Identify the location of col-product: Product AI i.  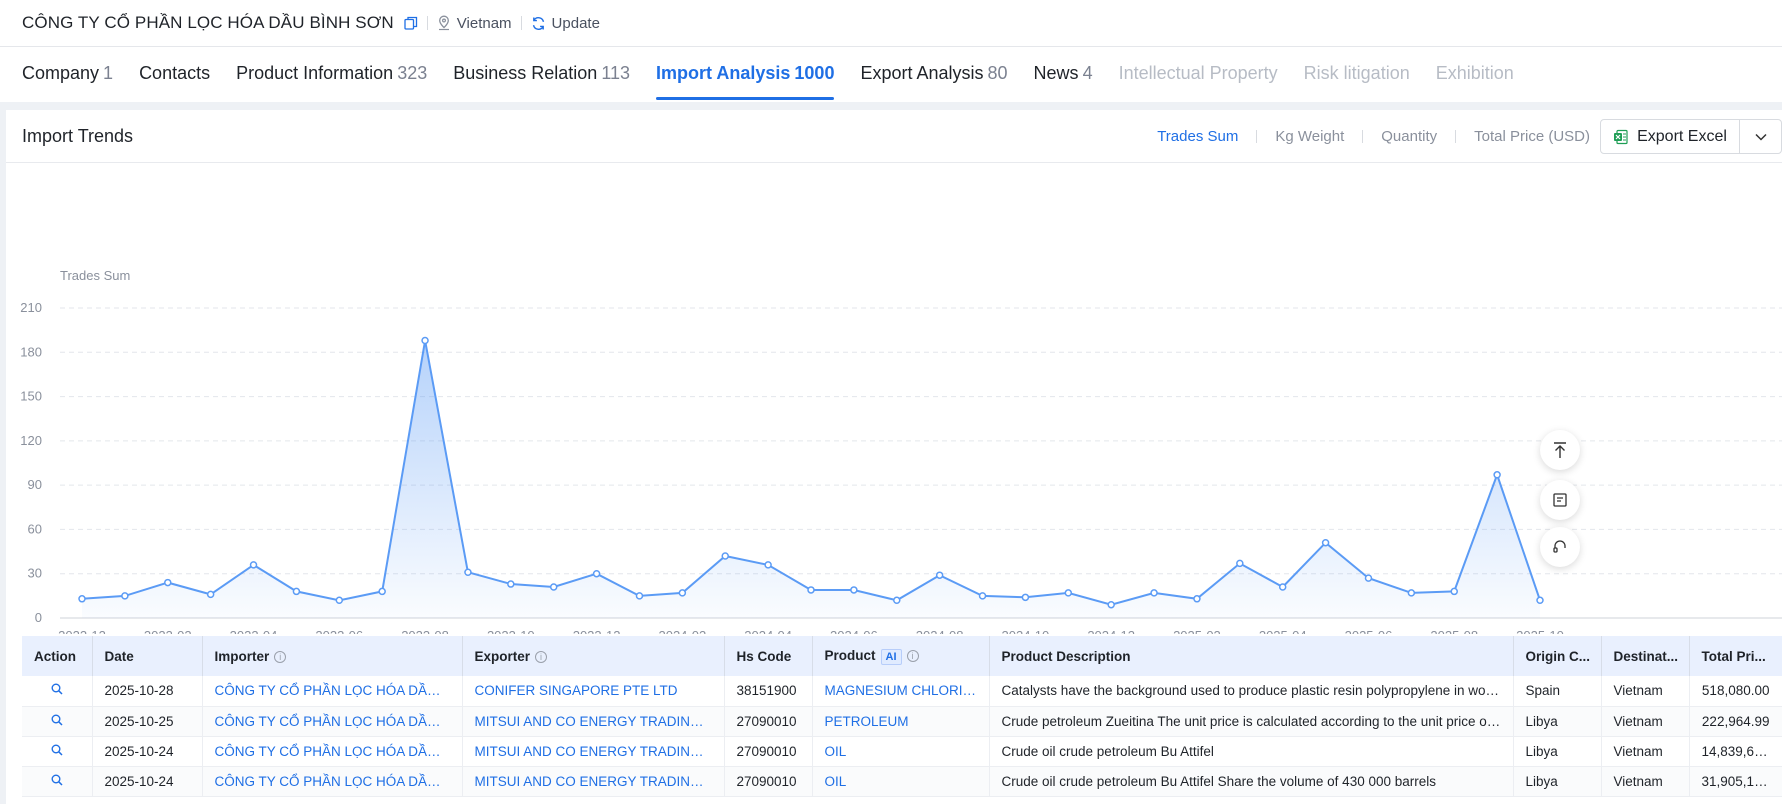
(901, 656).